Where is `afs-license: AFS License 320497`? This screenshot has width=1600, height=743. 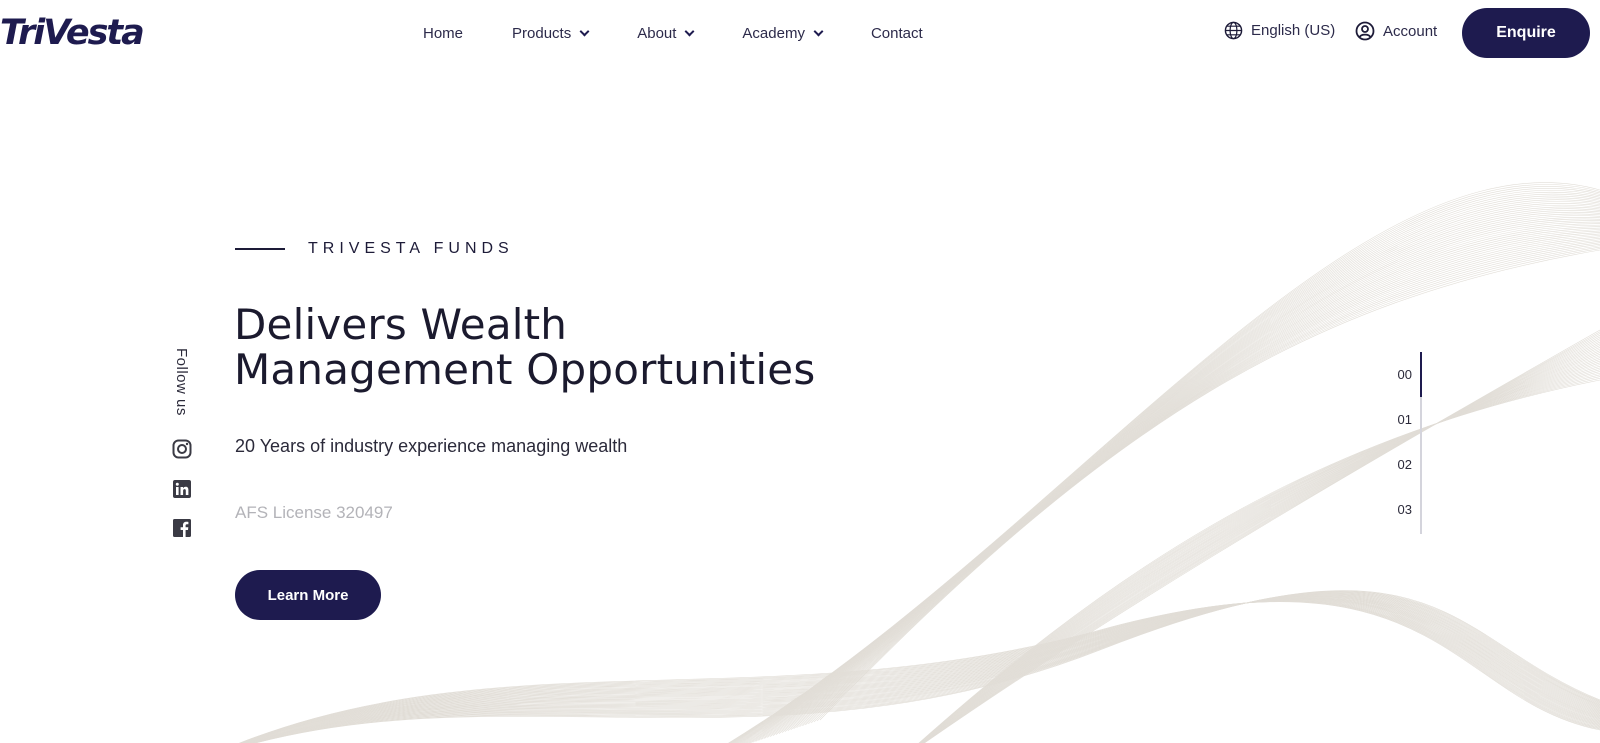 afs-license: AFS License 320497 is located at coordinates (314, 512).